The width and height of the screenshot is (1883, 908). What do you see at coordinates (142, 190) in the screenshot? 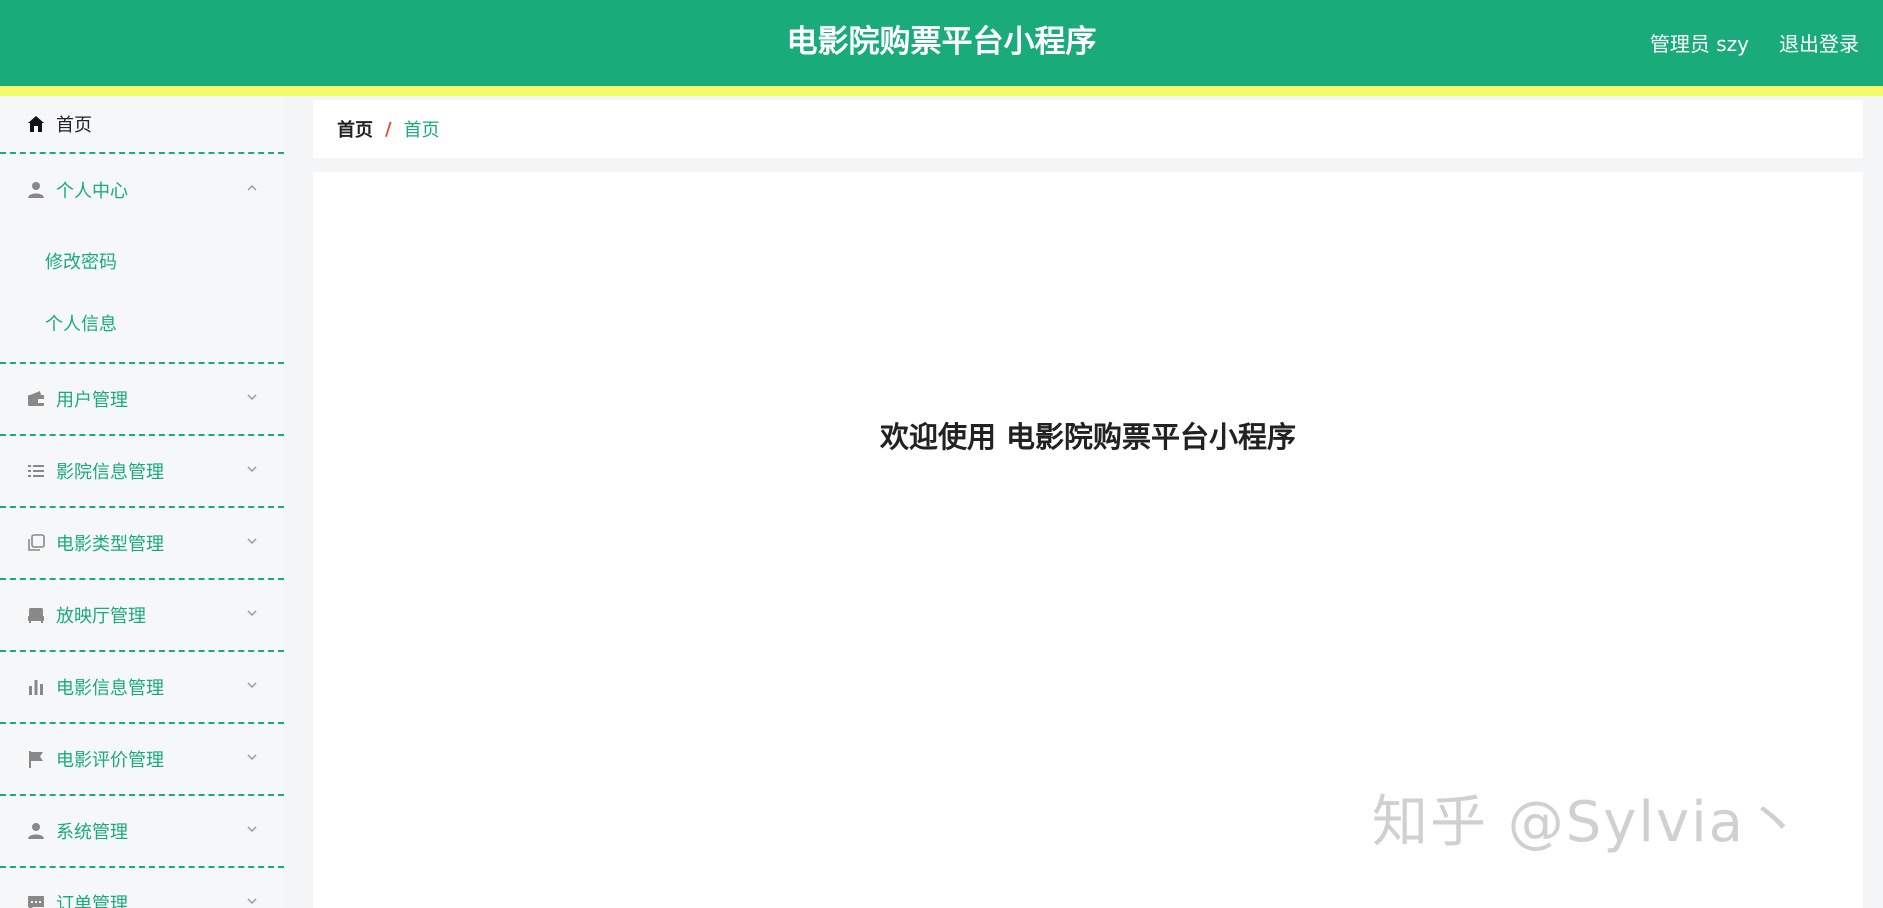
I see `sidebar-item-personal: 个人中心` at bounding box center [142, 190].